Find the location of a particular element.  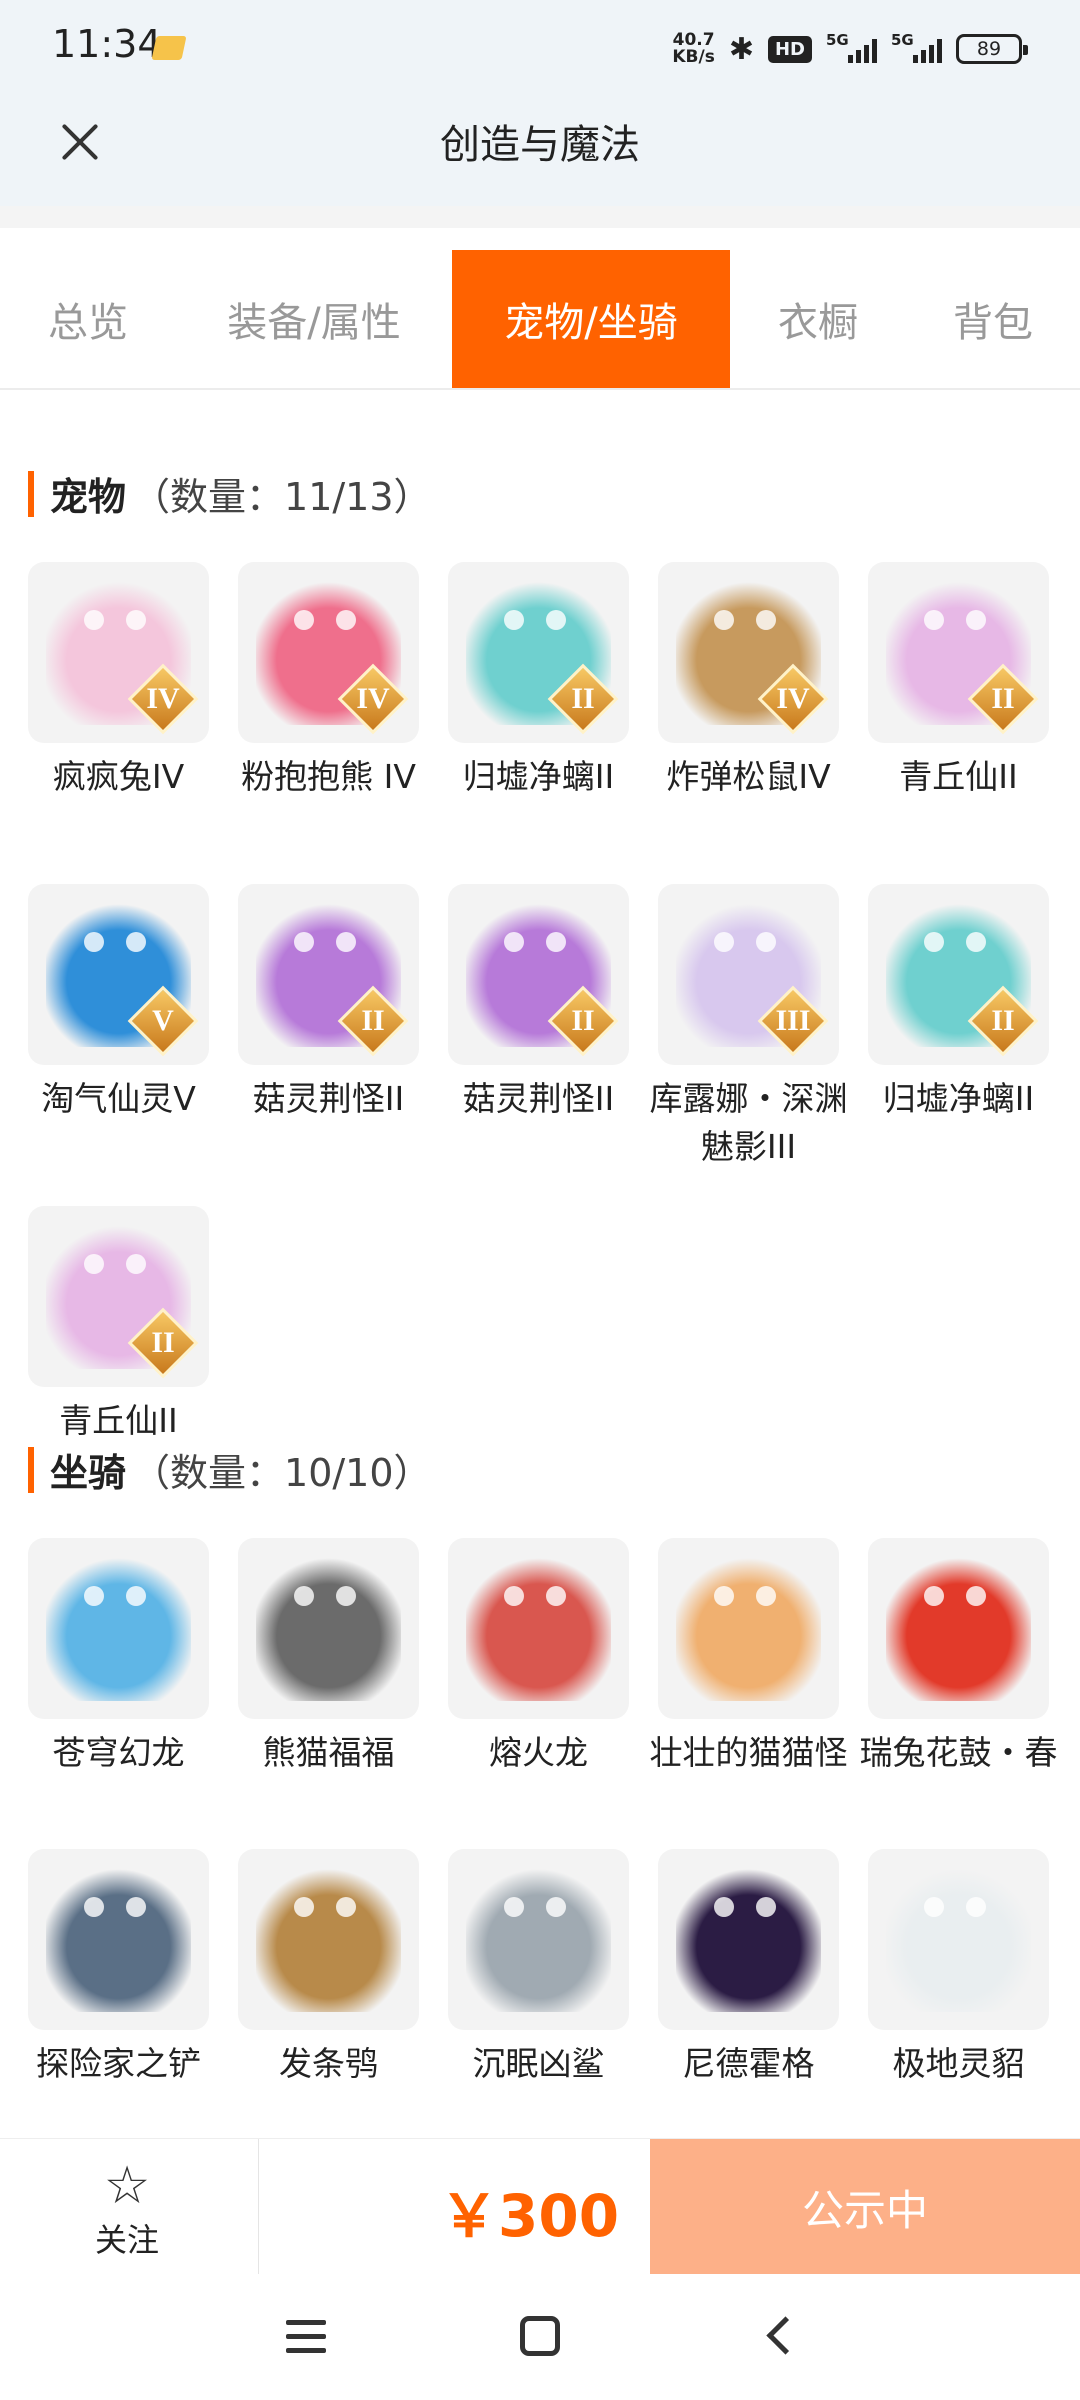

item-name: 青丘仙II is located at coordinates (958, 776).